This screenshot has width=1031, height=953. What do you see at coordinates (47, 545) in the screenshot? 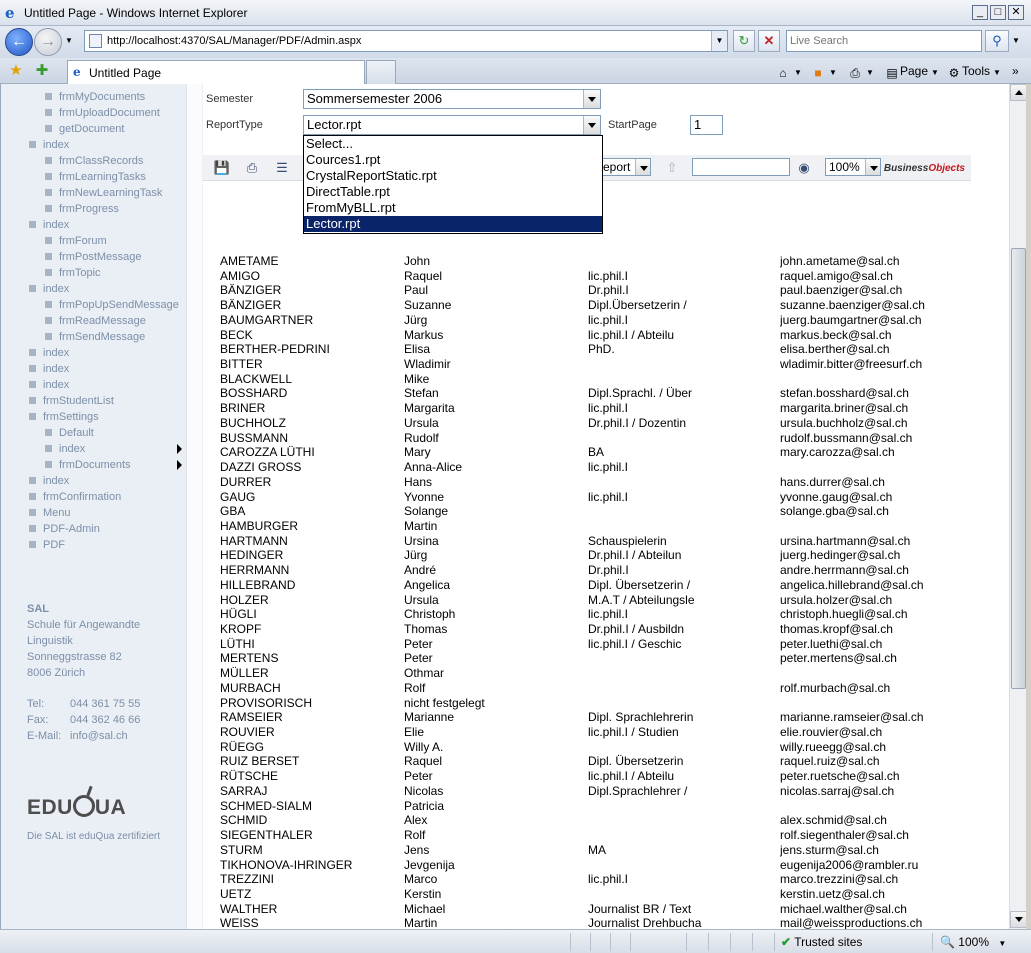
I see `sidebar-item: PDF` at bounding box center [47, 545].